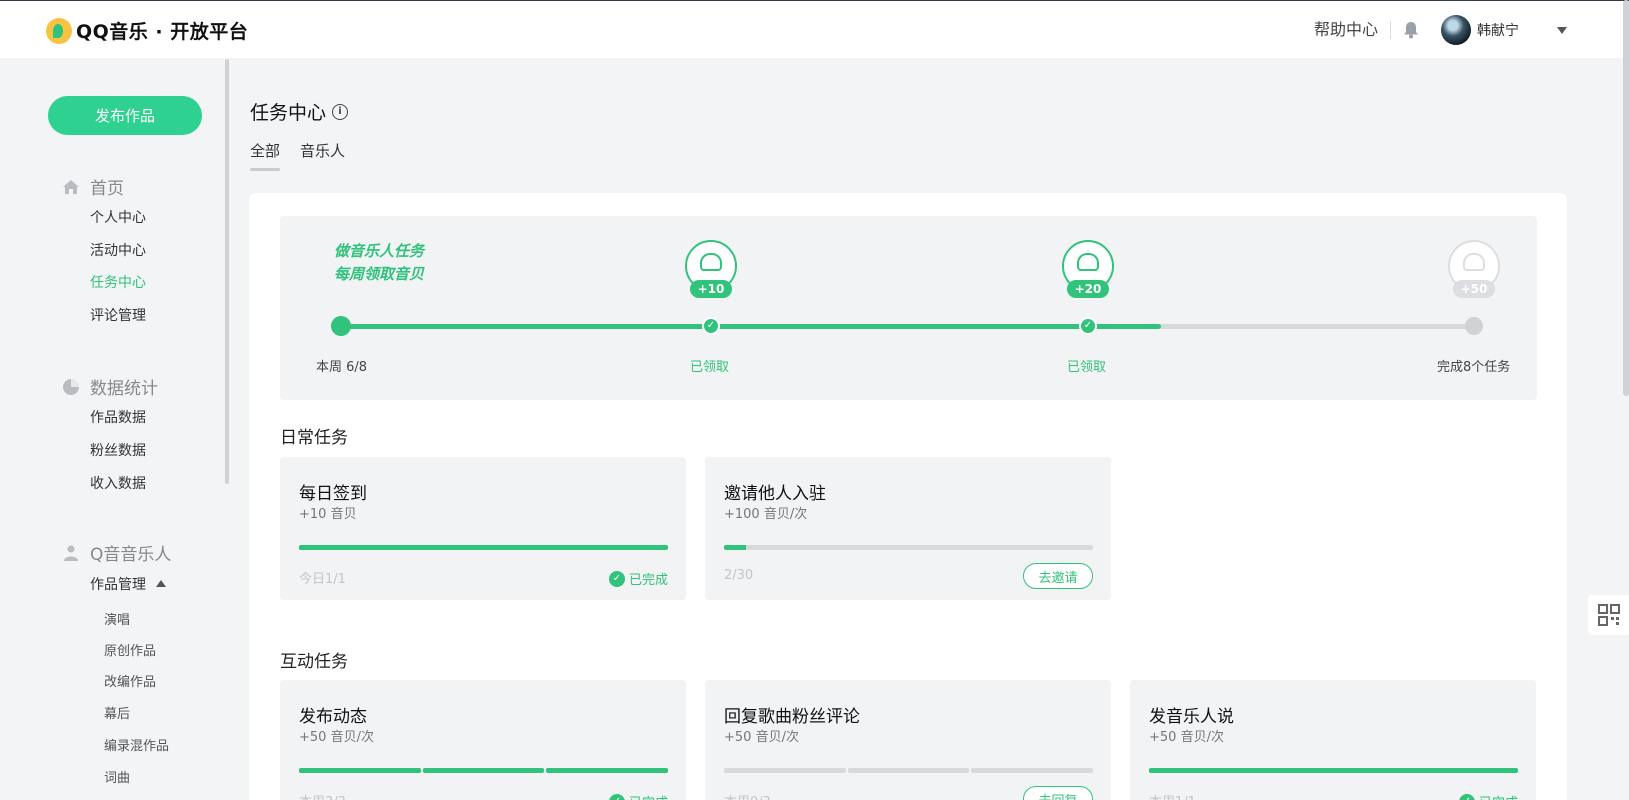 The width and height of the screenshot is (1629, 800). I want to click on publish-button: 发布作品, so click(125, 115).